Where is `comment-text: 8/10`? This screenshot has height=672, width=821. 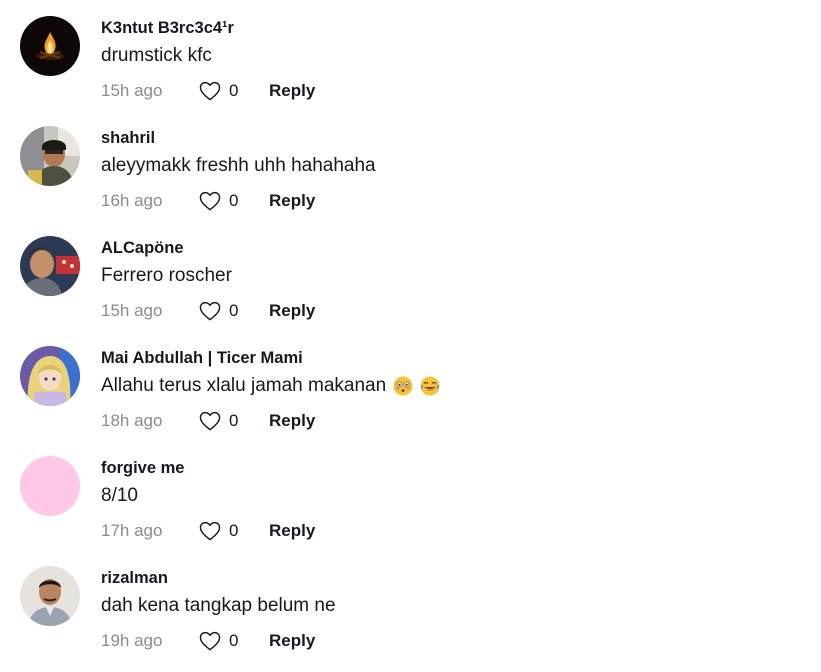
comment-text: 8/10 is located at coordinates (119, 496).